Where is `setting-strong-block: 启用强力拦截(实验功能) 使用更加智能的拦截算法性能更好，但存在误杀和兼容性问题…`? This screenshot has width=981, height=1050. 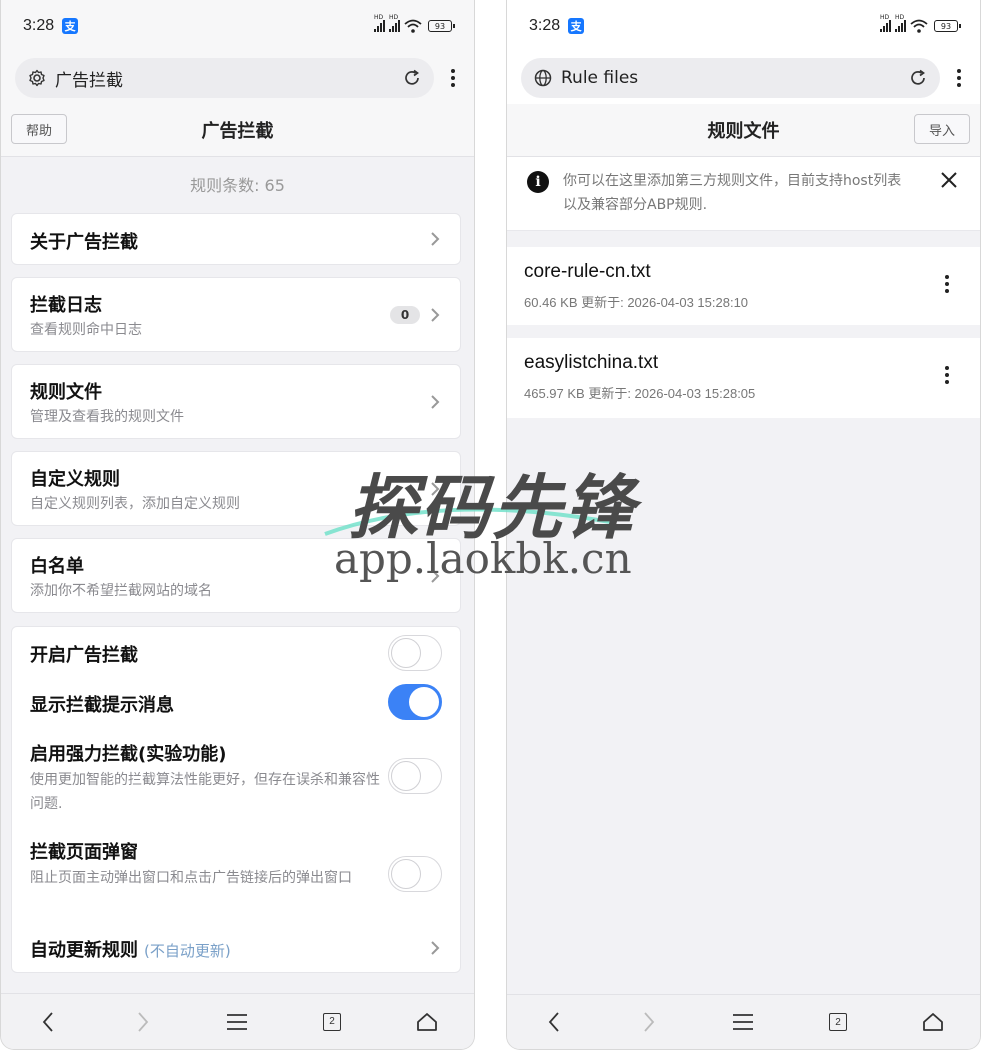
setting-strong-block: 启用强力拦截(实验功能) 使用更加智能的拦截算法性能更好，但存在误杀和兼容性问题… is located at coordinates (202, 778).